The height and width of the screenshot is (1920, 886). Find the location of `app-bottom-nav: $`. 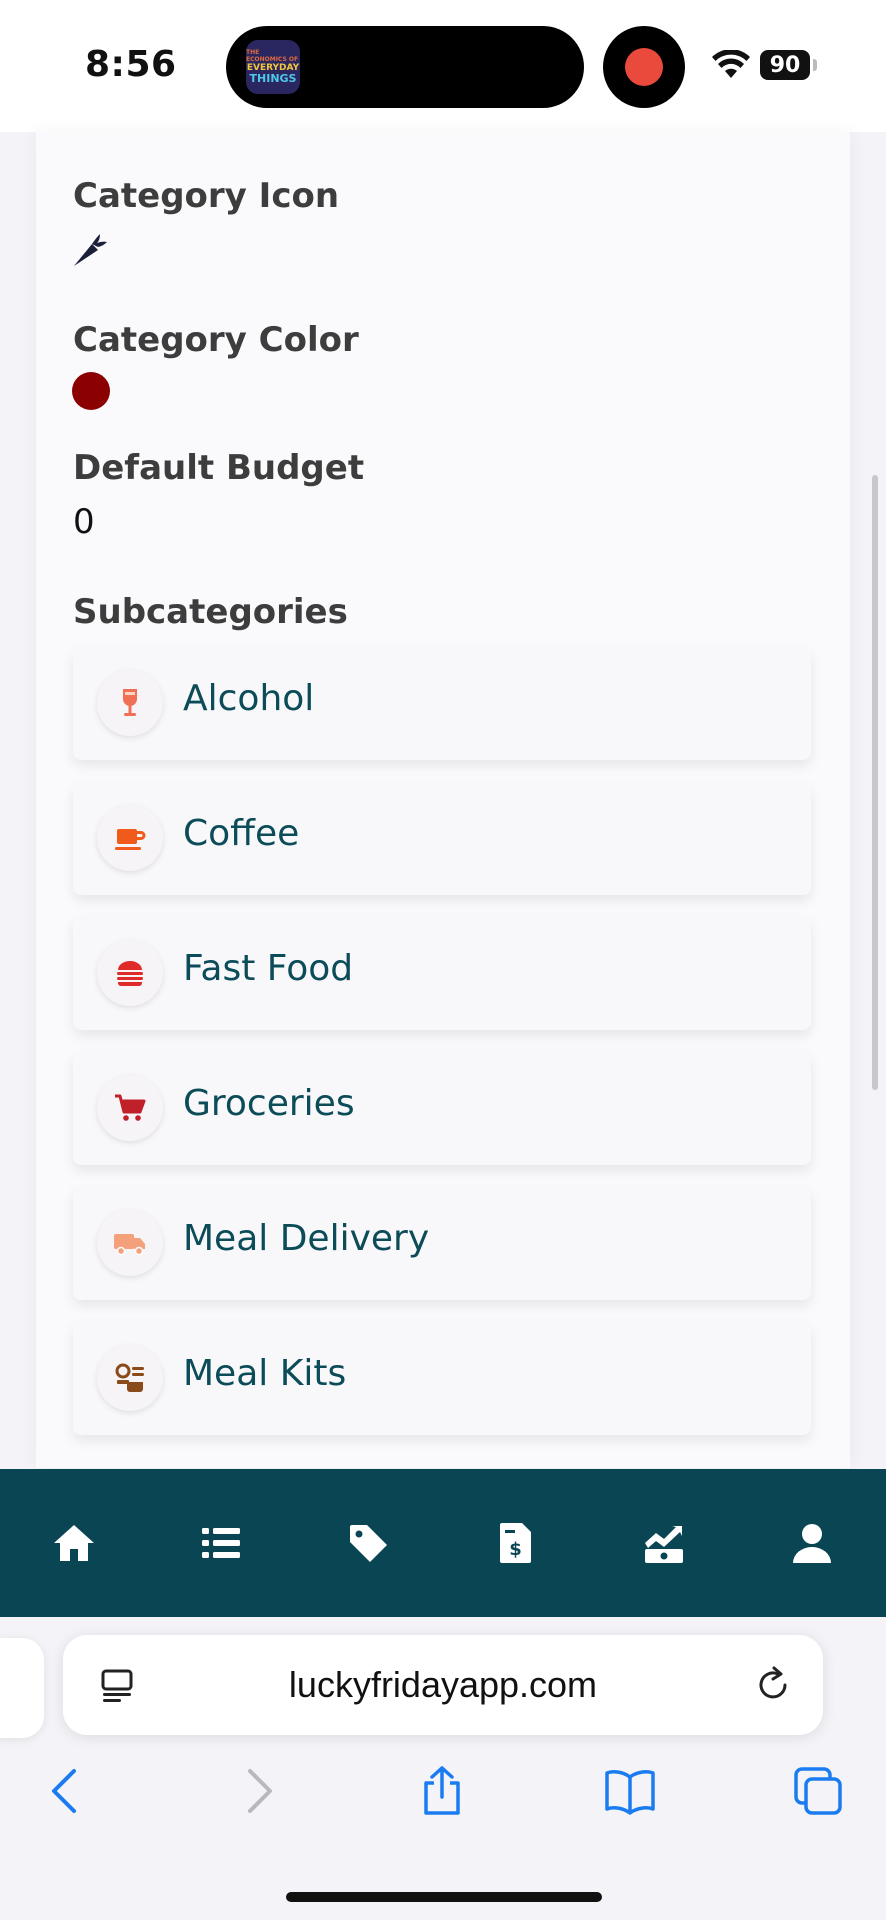

app-bottom-nav: $ is located at coordinates (443, 1543).